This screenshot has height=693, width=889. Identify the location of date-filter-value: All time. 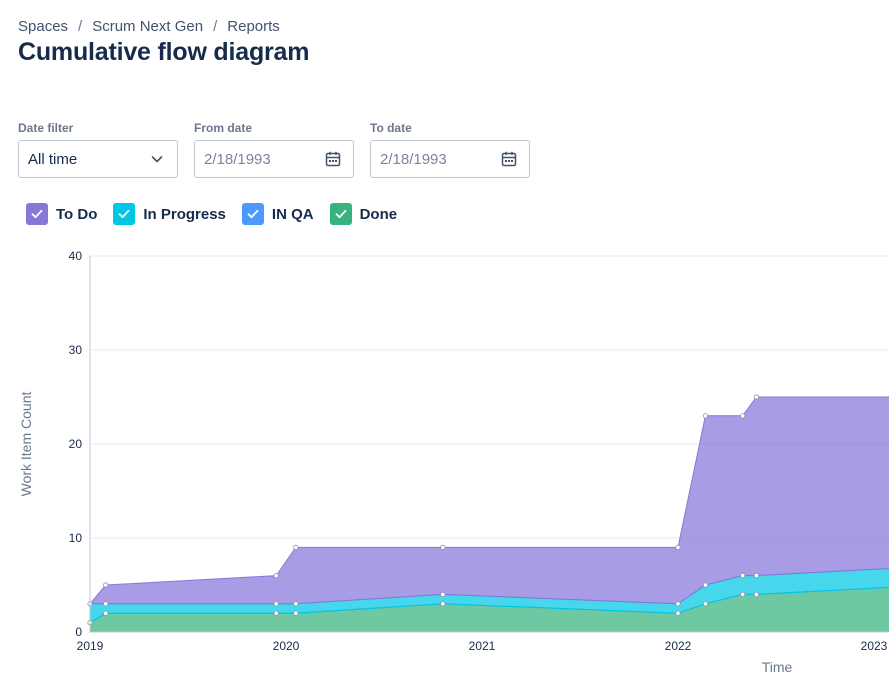
(53, 159).